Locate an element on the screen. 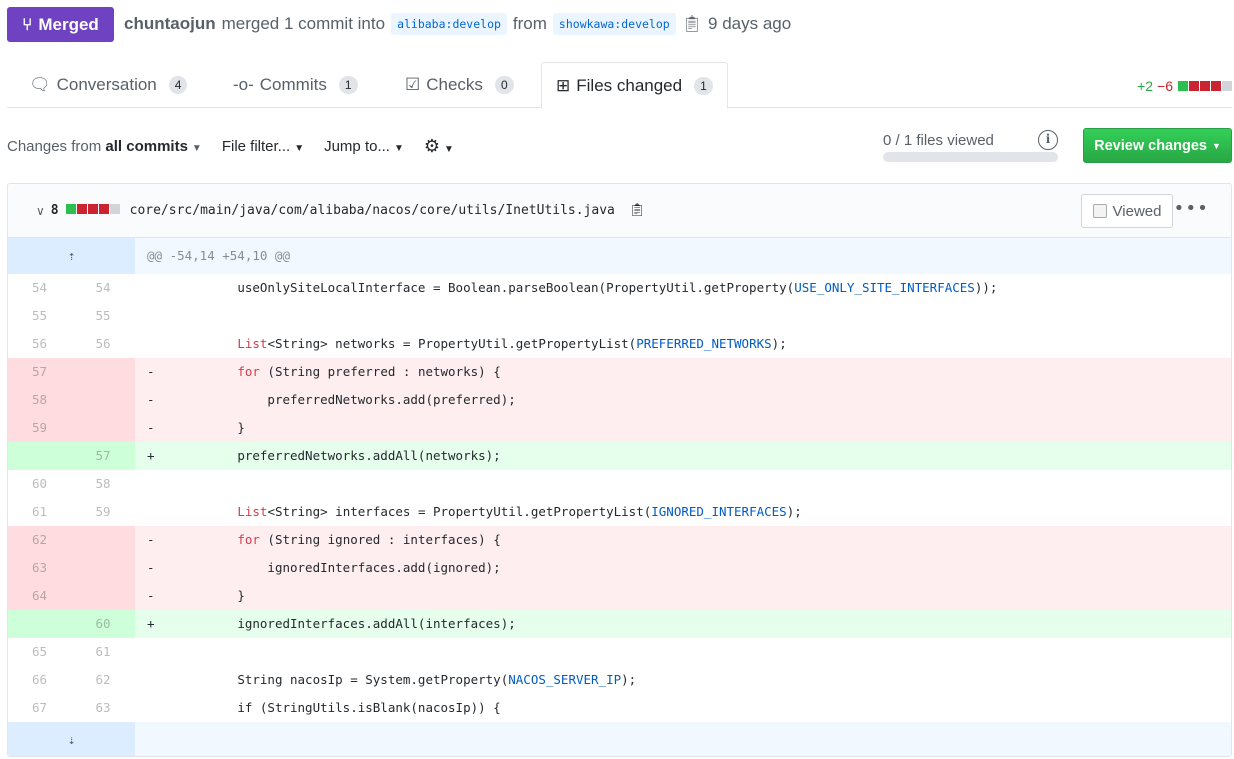 The height and width of the screenshot is (759, 1234). old-line-number: 63 is located at coordinates (39, 568).